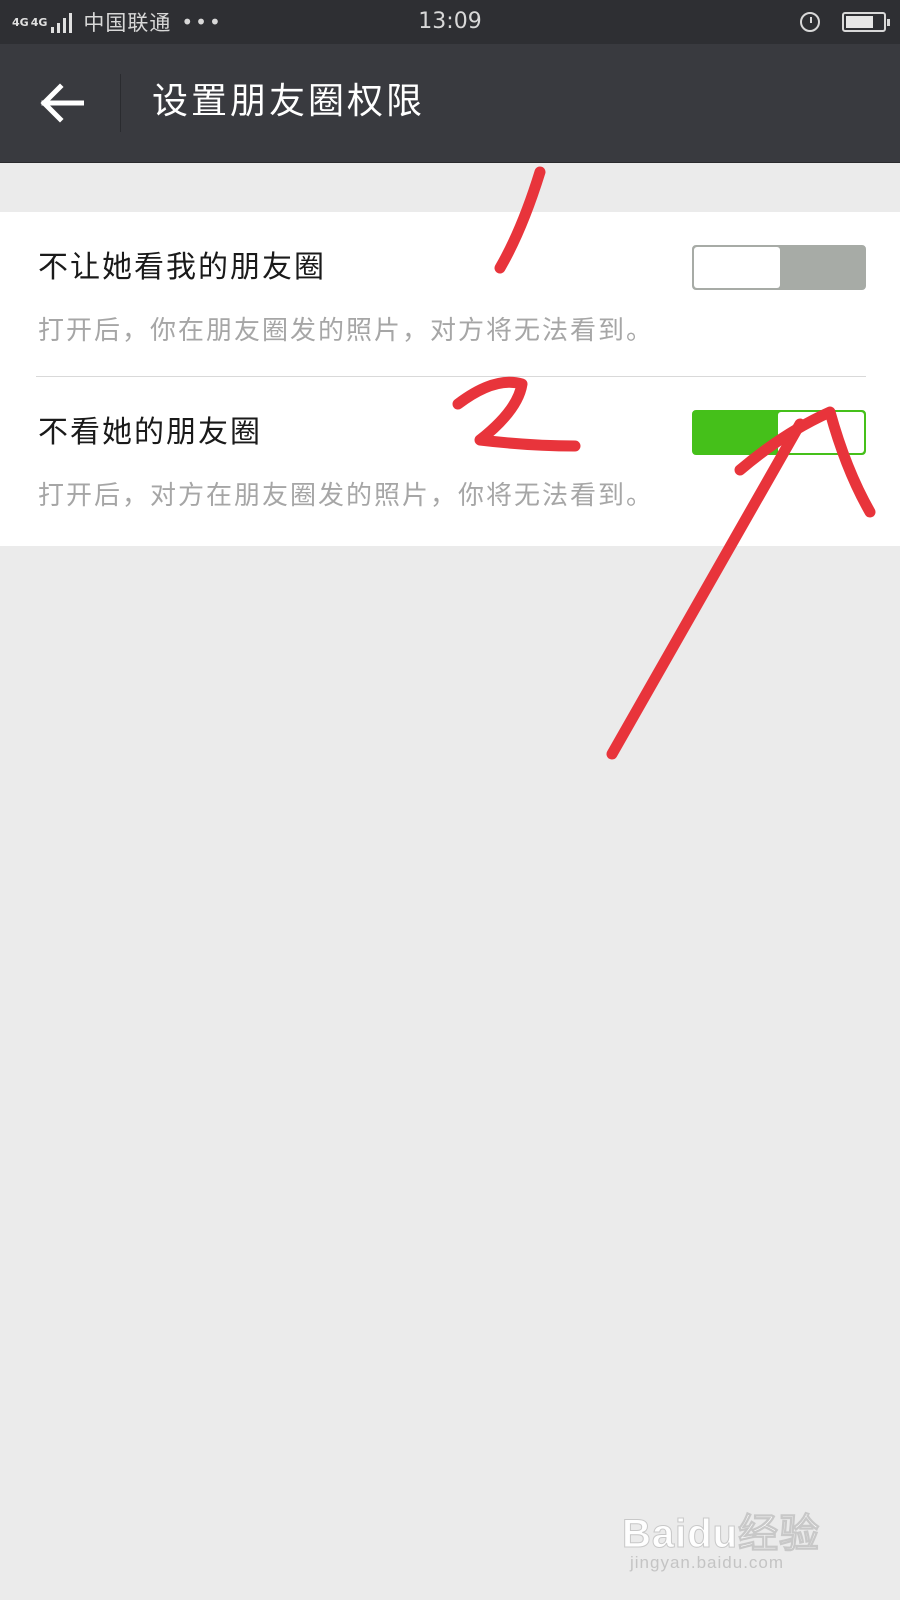 Image resolution: width=900 pixels, height=1600 pixels. I want to click on setting-title: 不看她的朋友圈, so click(150, 432).